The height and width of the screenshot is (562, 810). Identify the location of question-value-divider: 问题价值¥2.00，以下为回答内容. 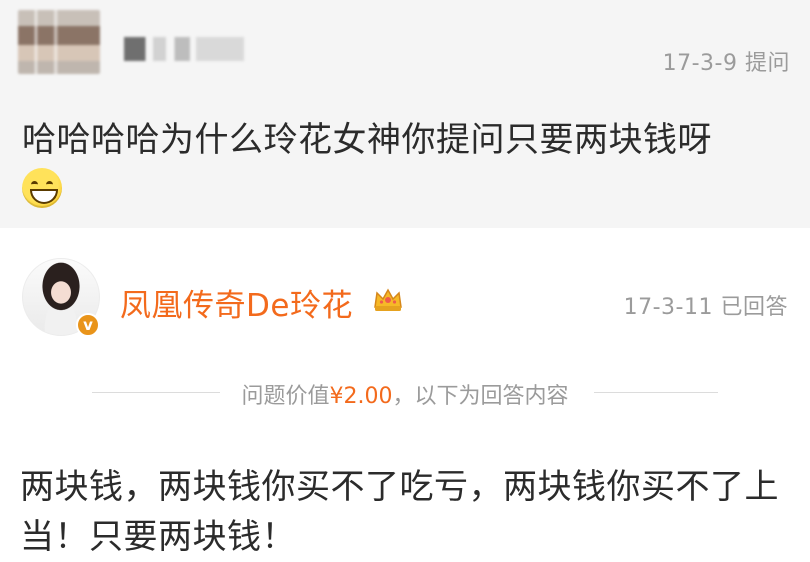
(405, 394).